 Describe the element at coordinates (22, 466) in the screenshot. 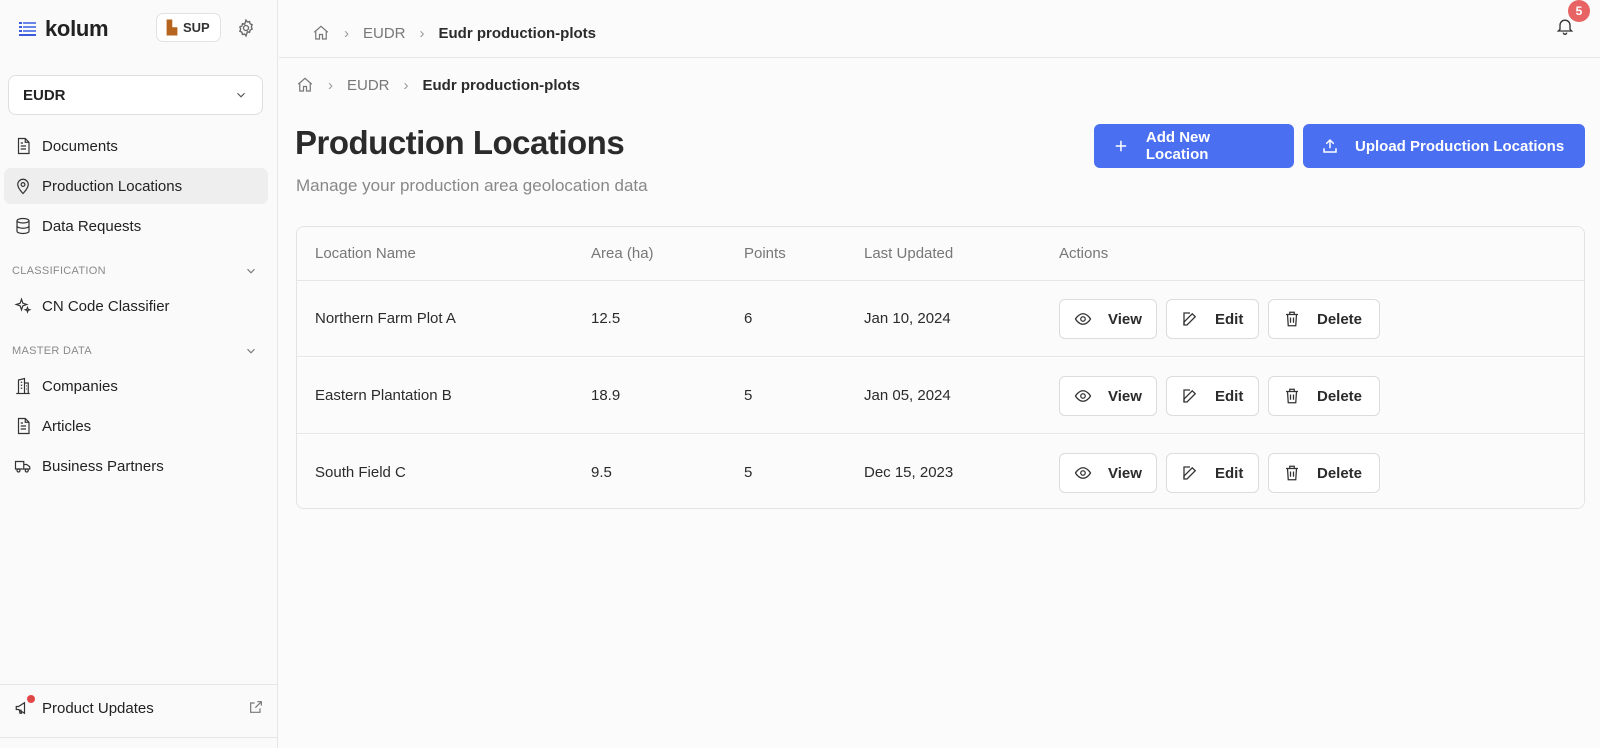

I see `truck-icon` at that location.